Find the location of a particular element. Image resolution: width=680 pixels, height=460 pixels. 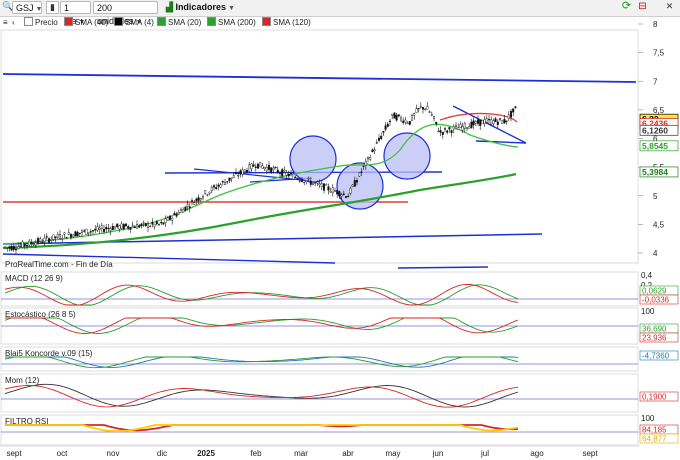

indicator-panel-title: Mom (12) is located at coordinates (22, 380).